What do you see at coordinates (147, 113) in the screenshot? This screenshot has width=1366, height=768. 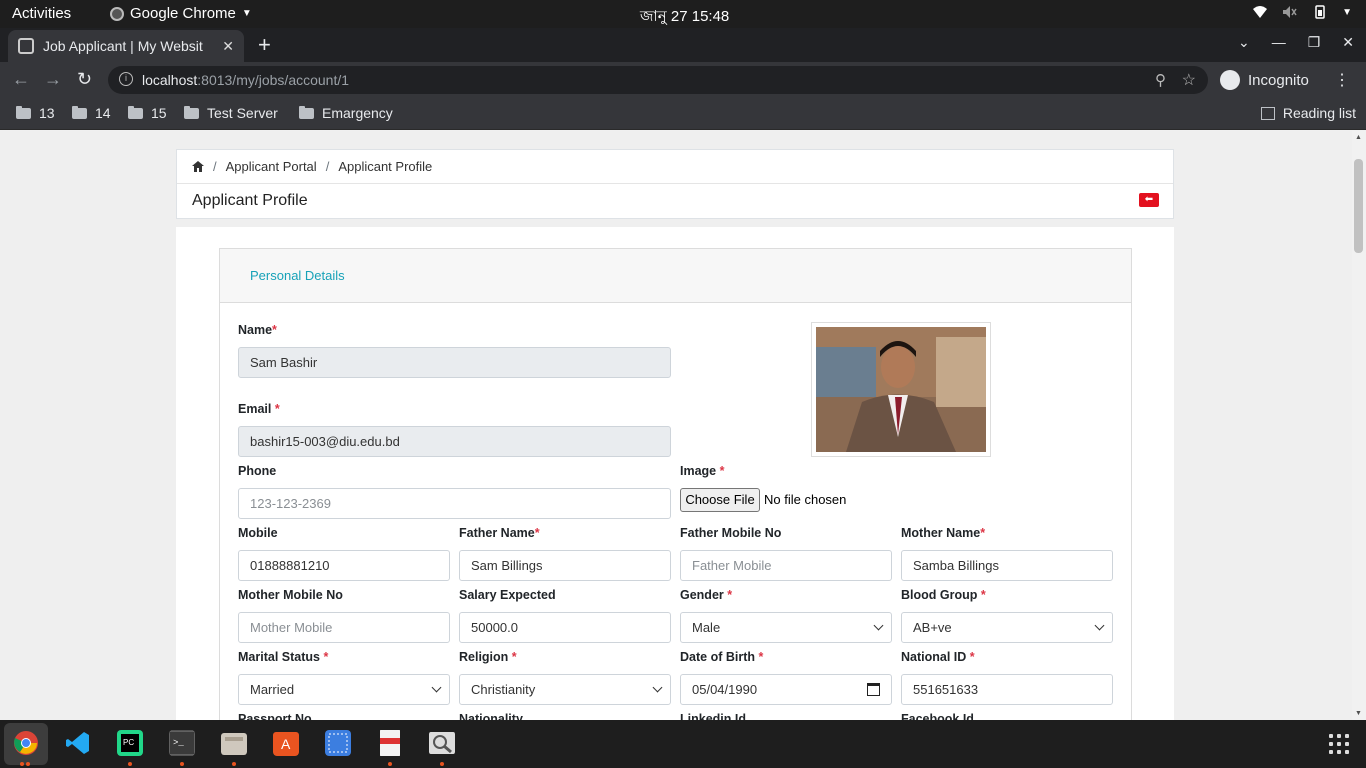 I see `bookmark-folder: 15` at bounding box center [147, 113].